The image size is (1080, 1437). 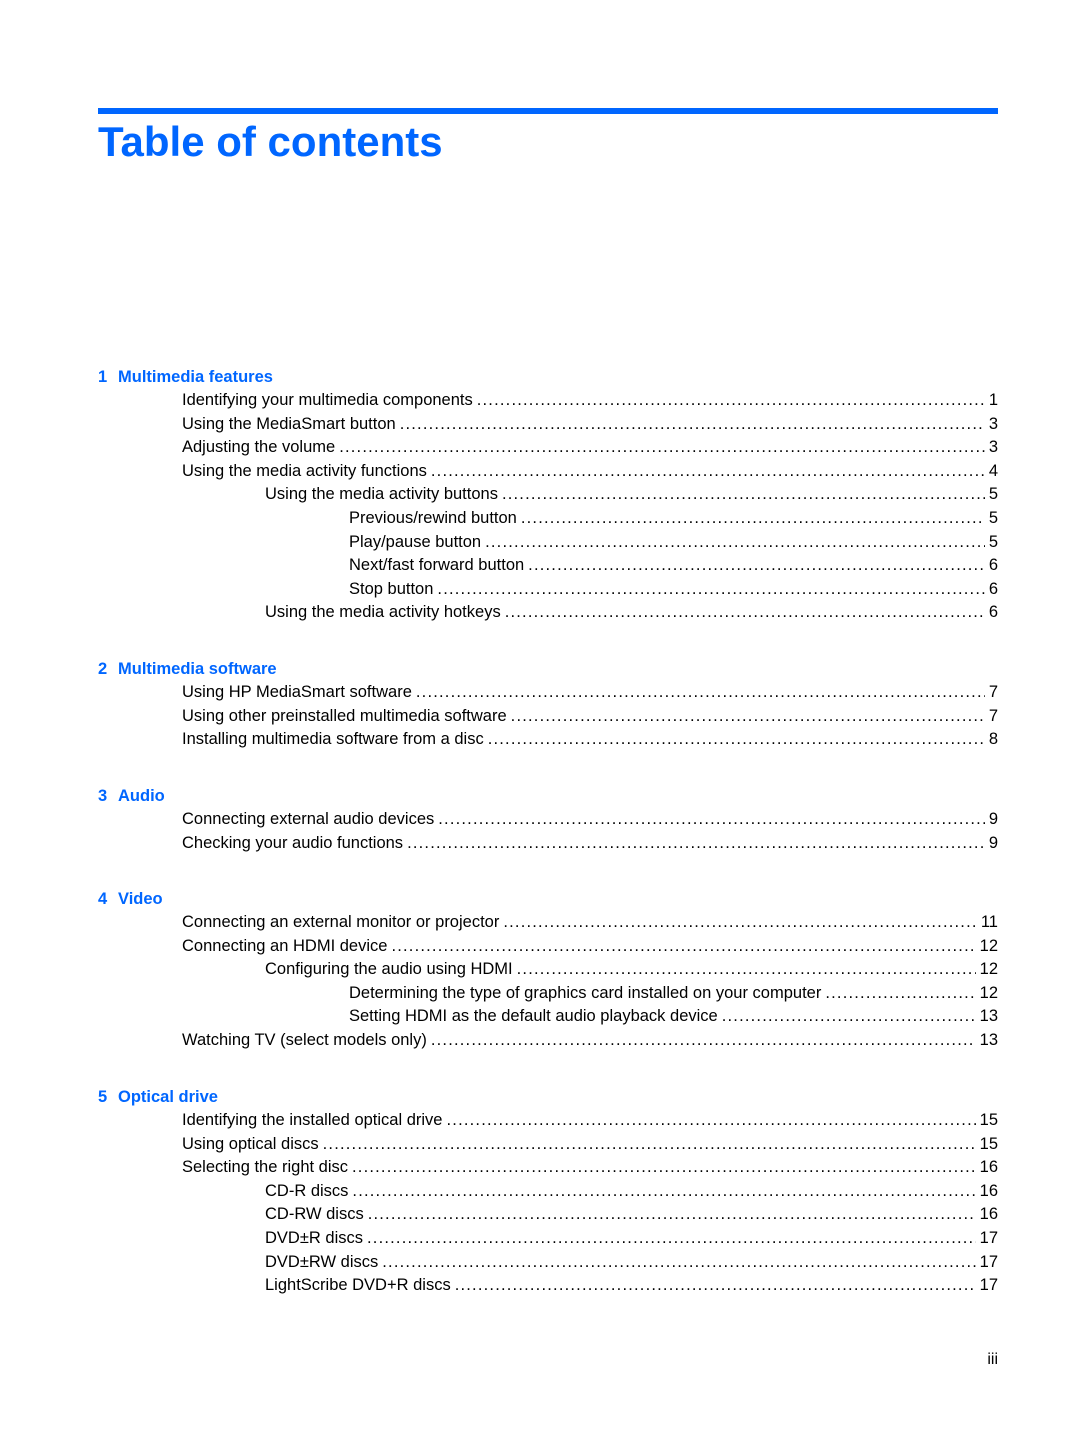 What do you see at coordinates (992, 1359) in the screenshot?
I see `page-number: iii` at bounding box center [992, 1359].